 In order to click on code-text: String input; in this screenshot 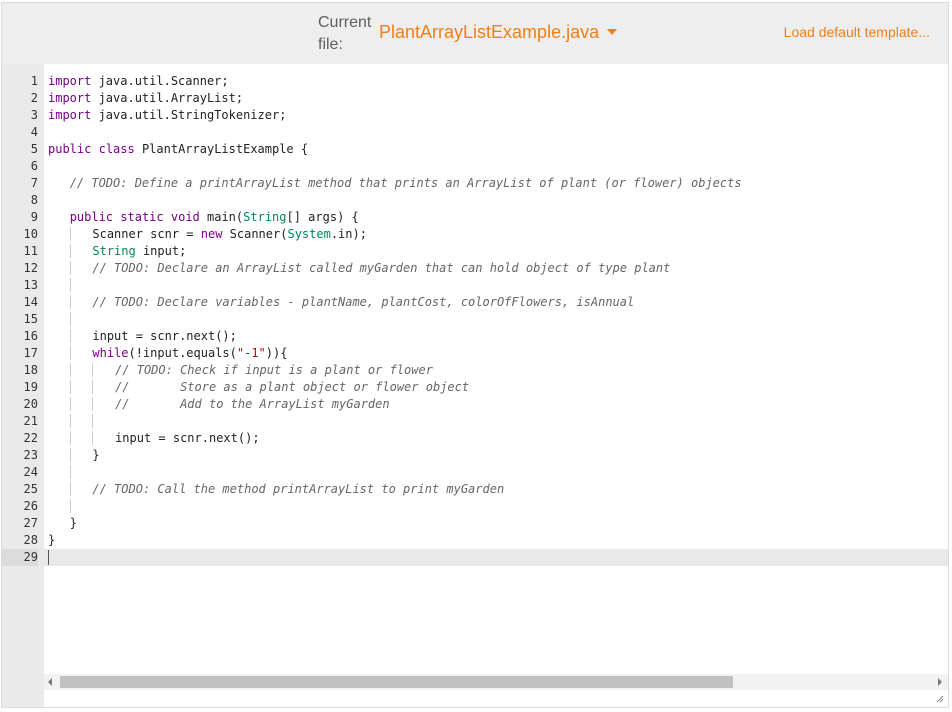, I will do `click(117, 251)`.